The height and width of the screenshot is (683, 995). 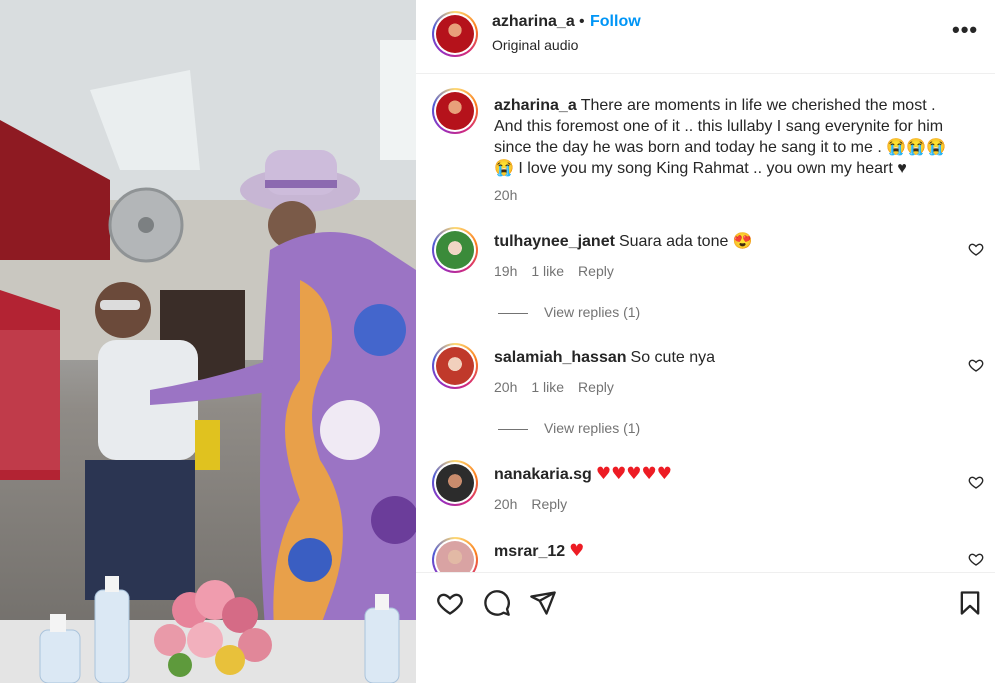 What do you see at coordinates (543, 603) in the screenshot?
I see `paper-plane-icon` at bounding box center [543, 603].